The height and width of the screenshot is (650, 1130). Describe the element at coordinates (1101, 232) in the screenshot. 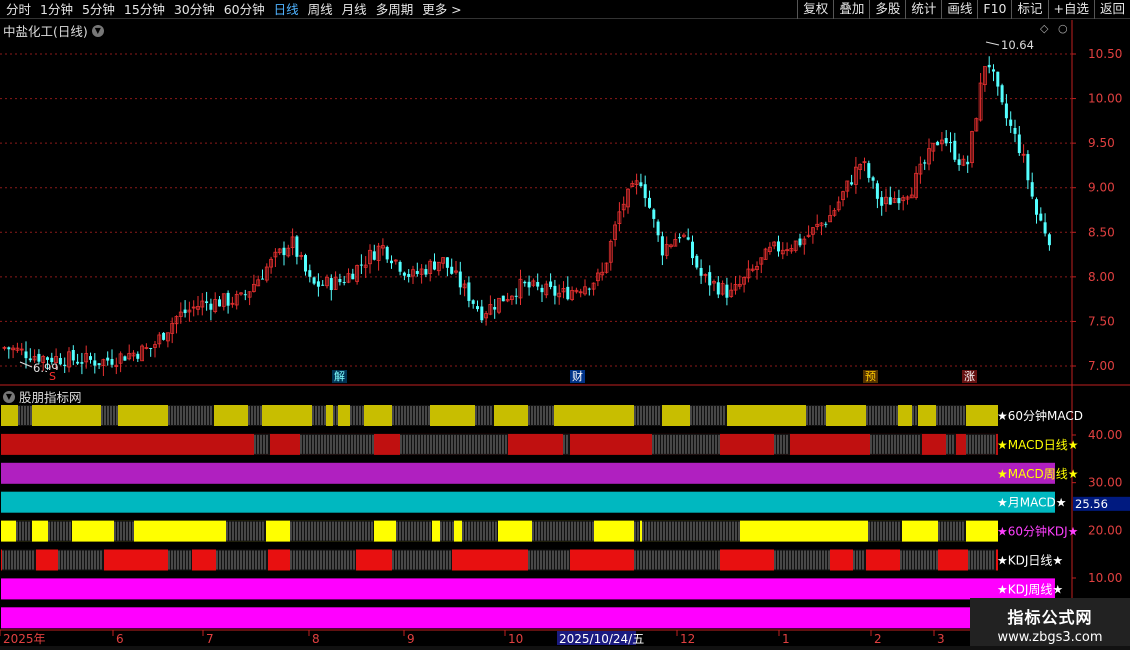

I see `y-tick-label: 8.50` at that location.